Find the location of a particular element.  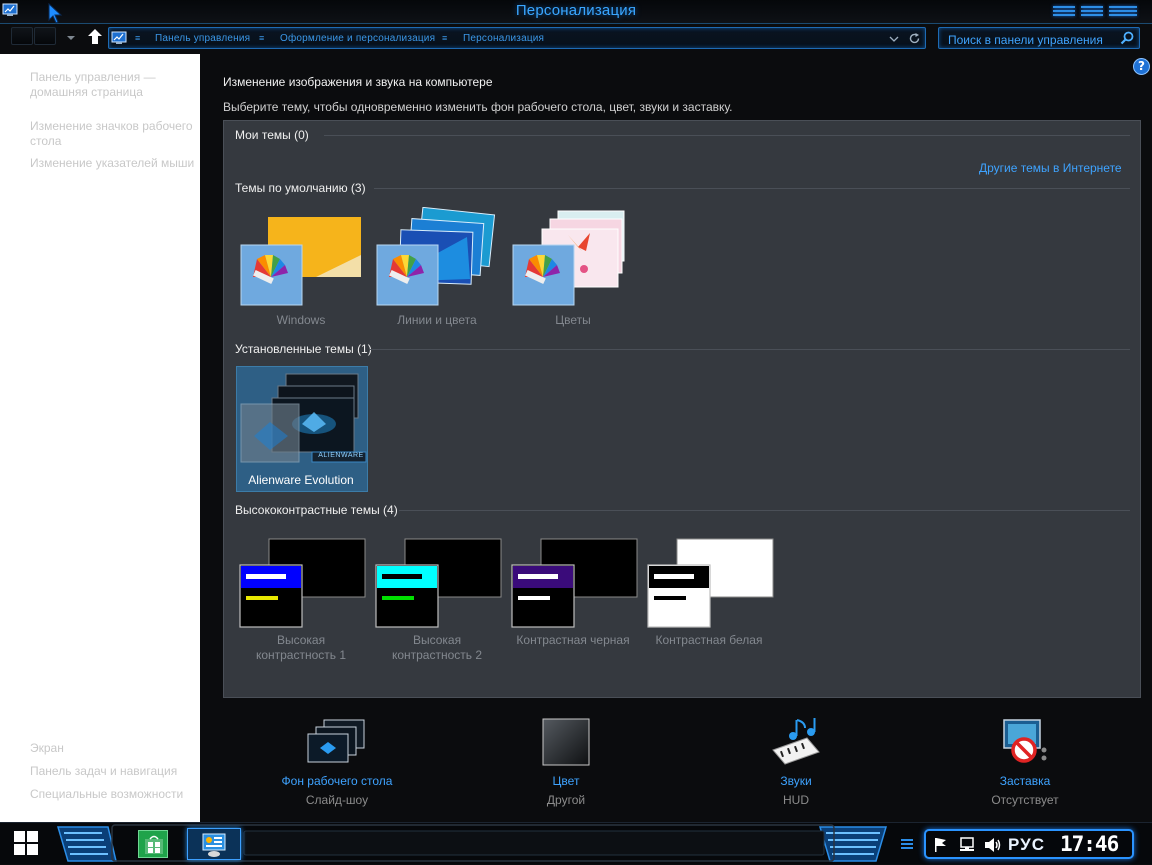

theme-high-contrast-1: Высокая контрастность 1 is located at coordinates (301, 596).